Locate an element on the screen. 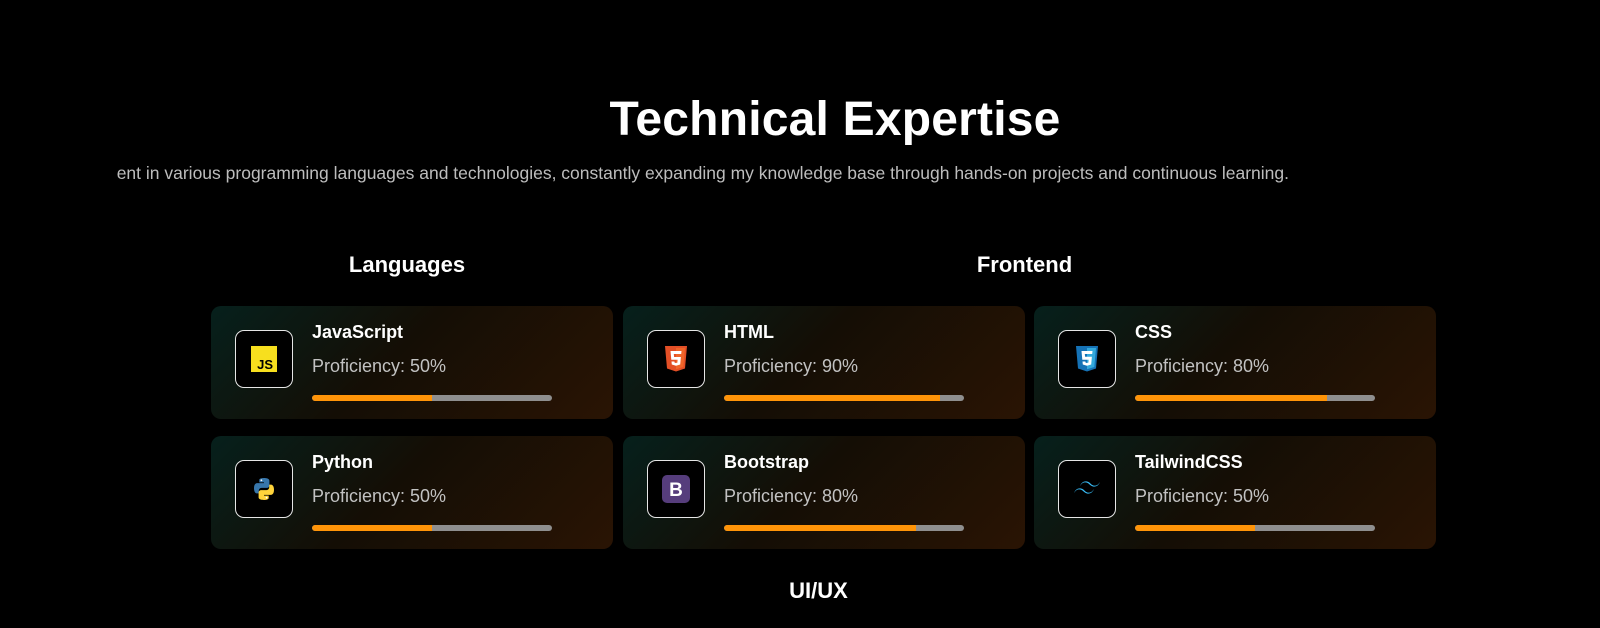  skill-name: HTML is located at coordinates (749, 332).